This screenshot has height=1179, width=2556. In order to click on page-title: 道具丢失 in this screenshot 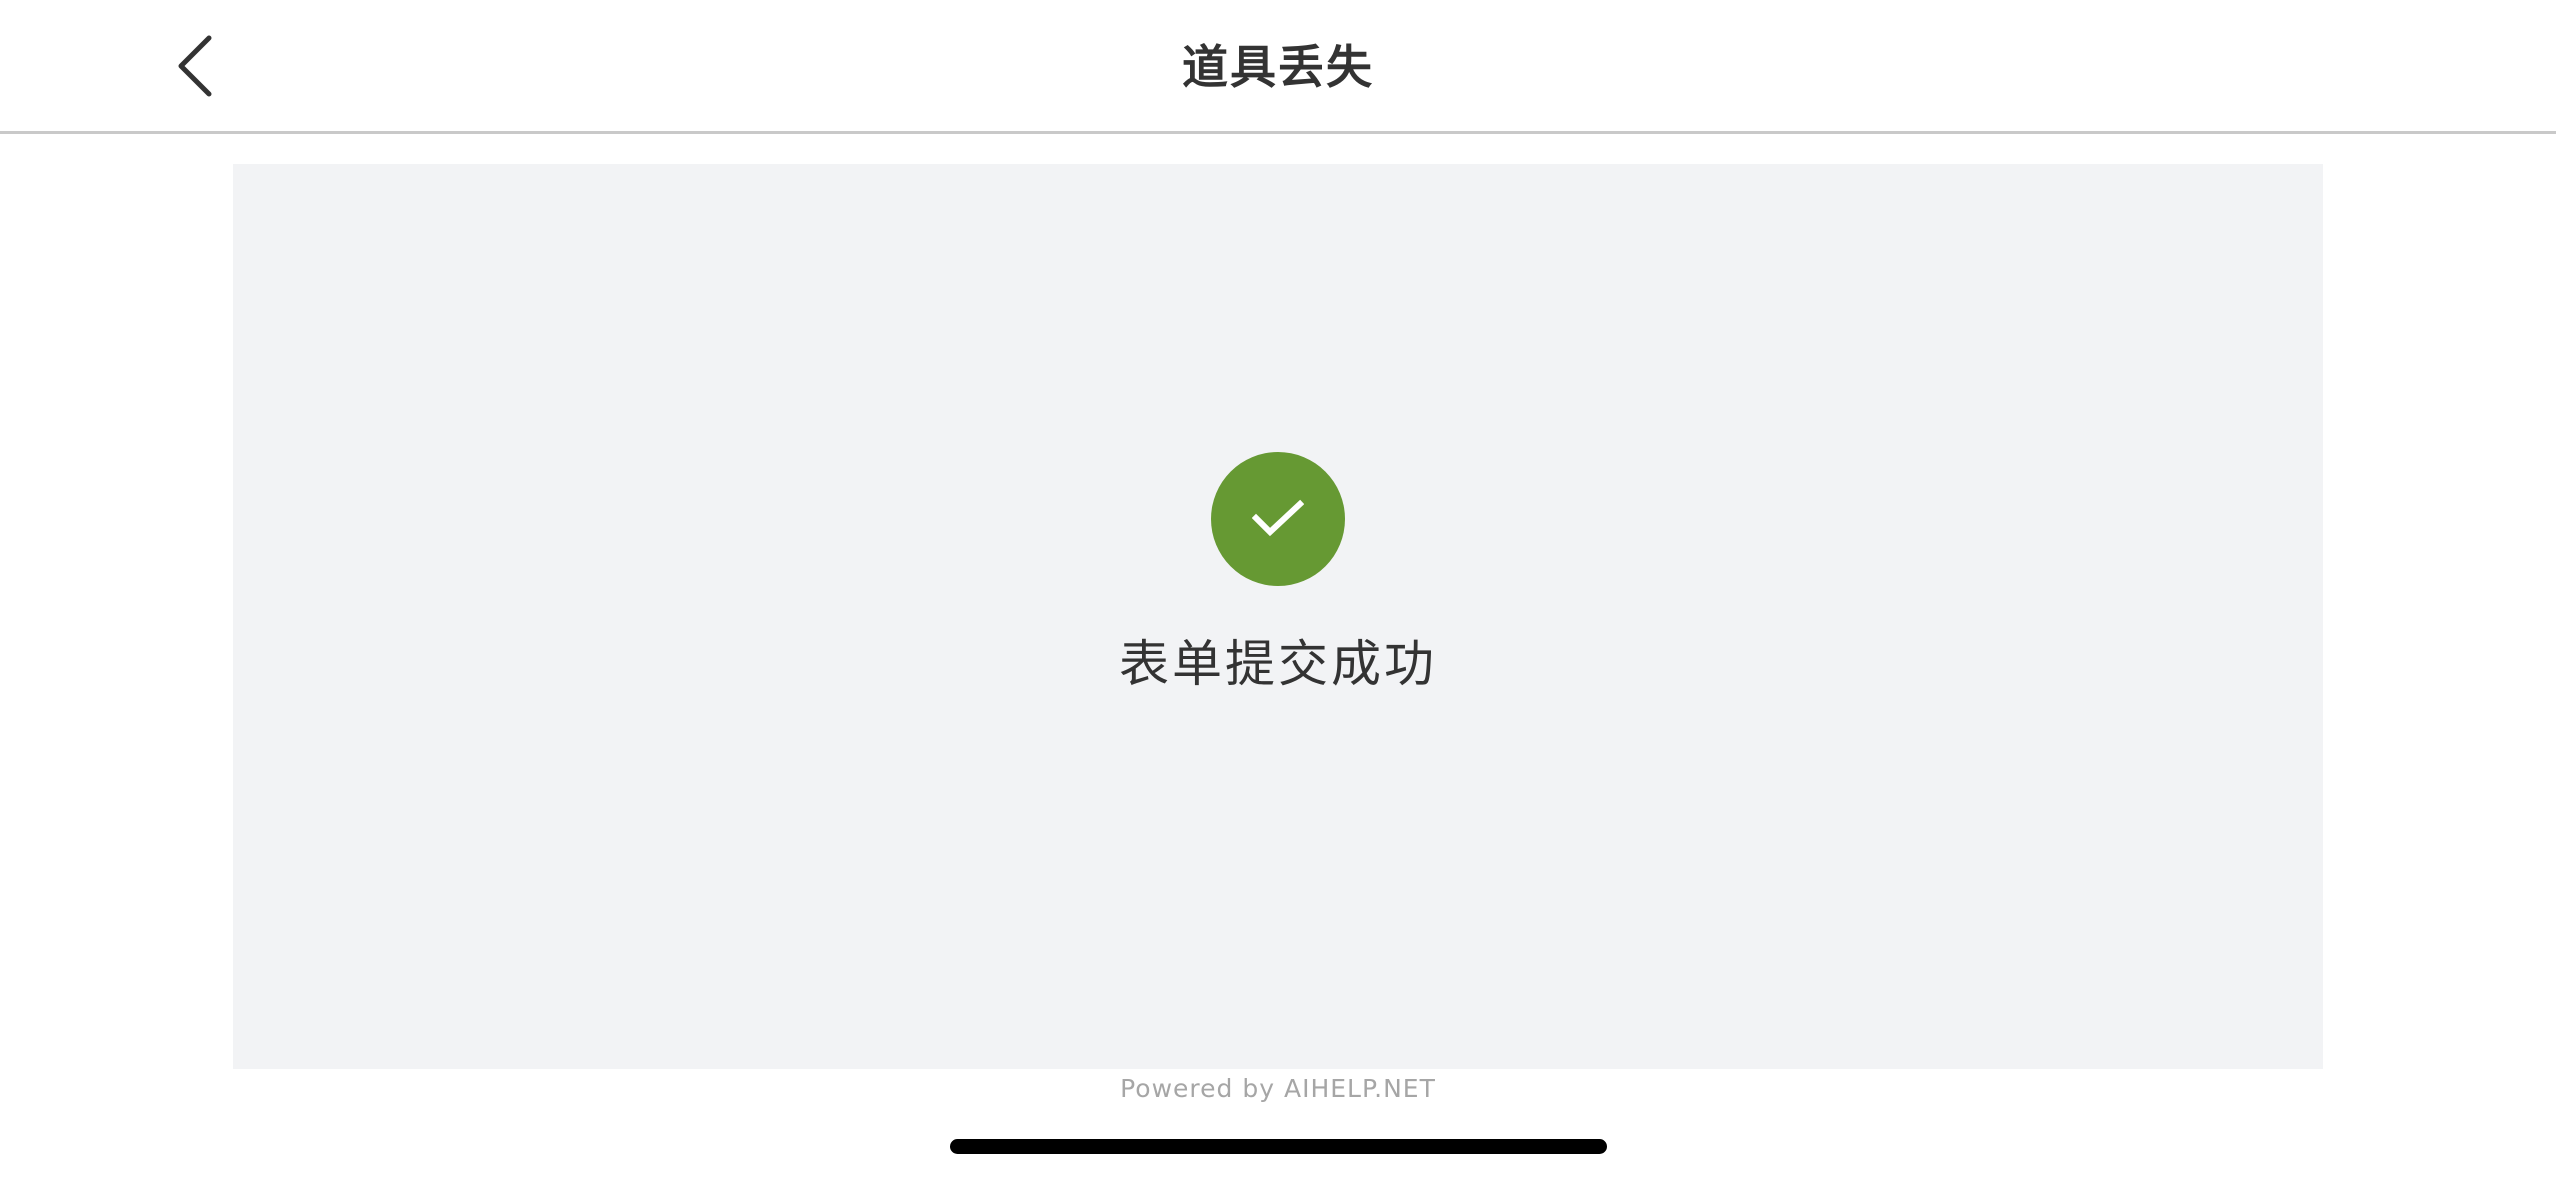, I will do `click(1278, 67)`.